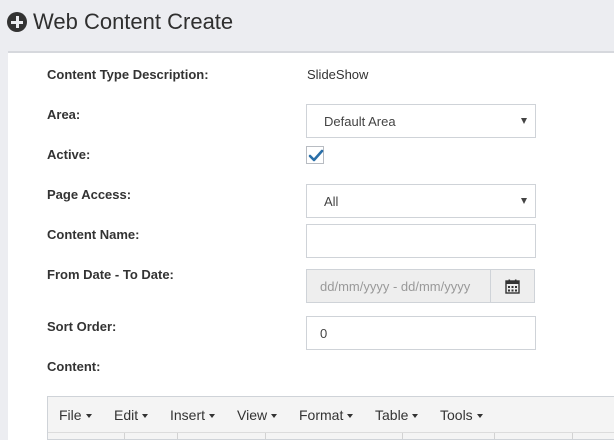 This screenshot has height=440, width=614. Describe the element at coordinates (360, 121) in the screenshot. I see `area-select-value: Default Area` at that location.